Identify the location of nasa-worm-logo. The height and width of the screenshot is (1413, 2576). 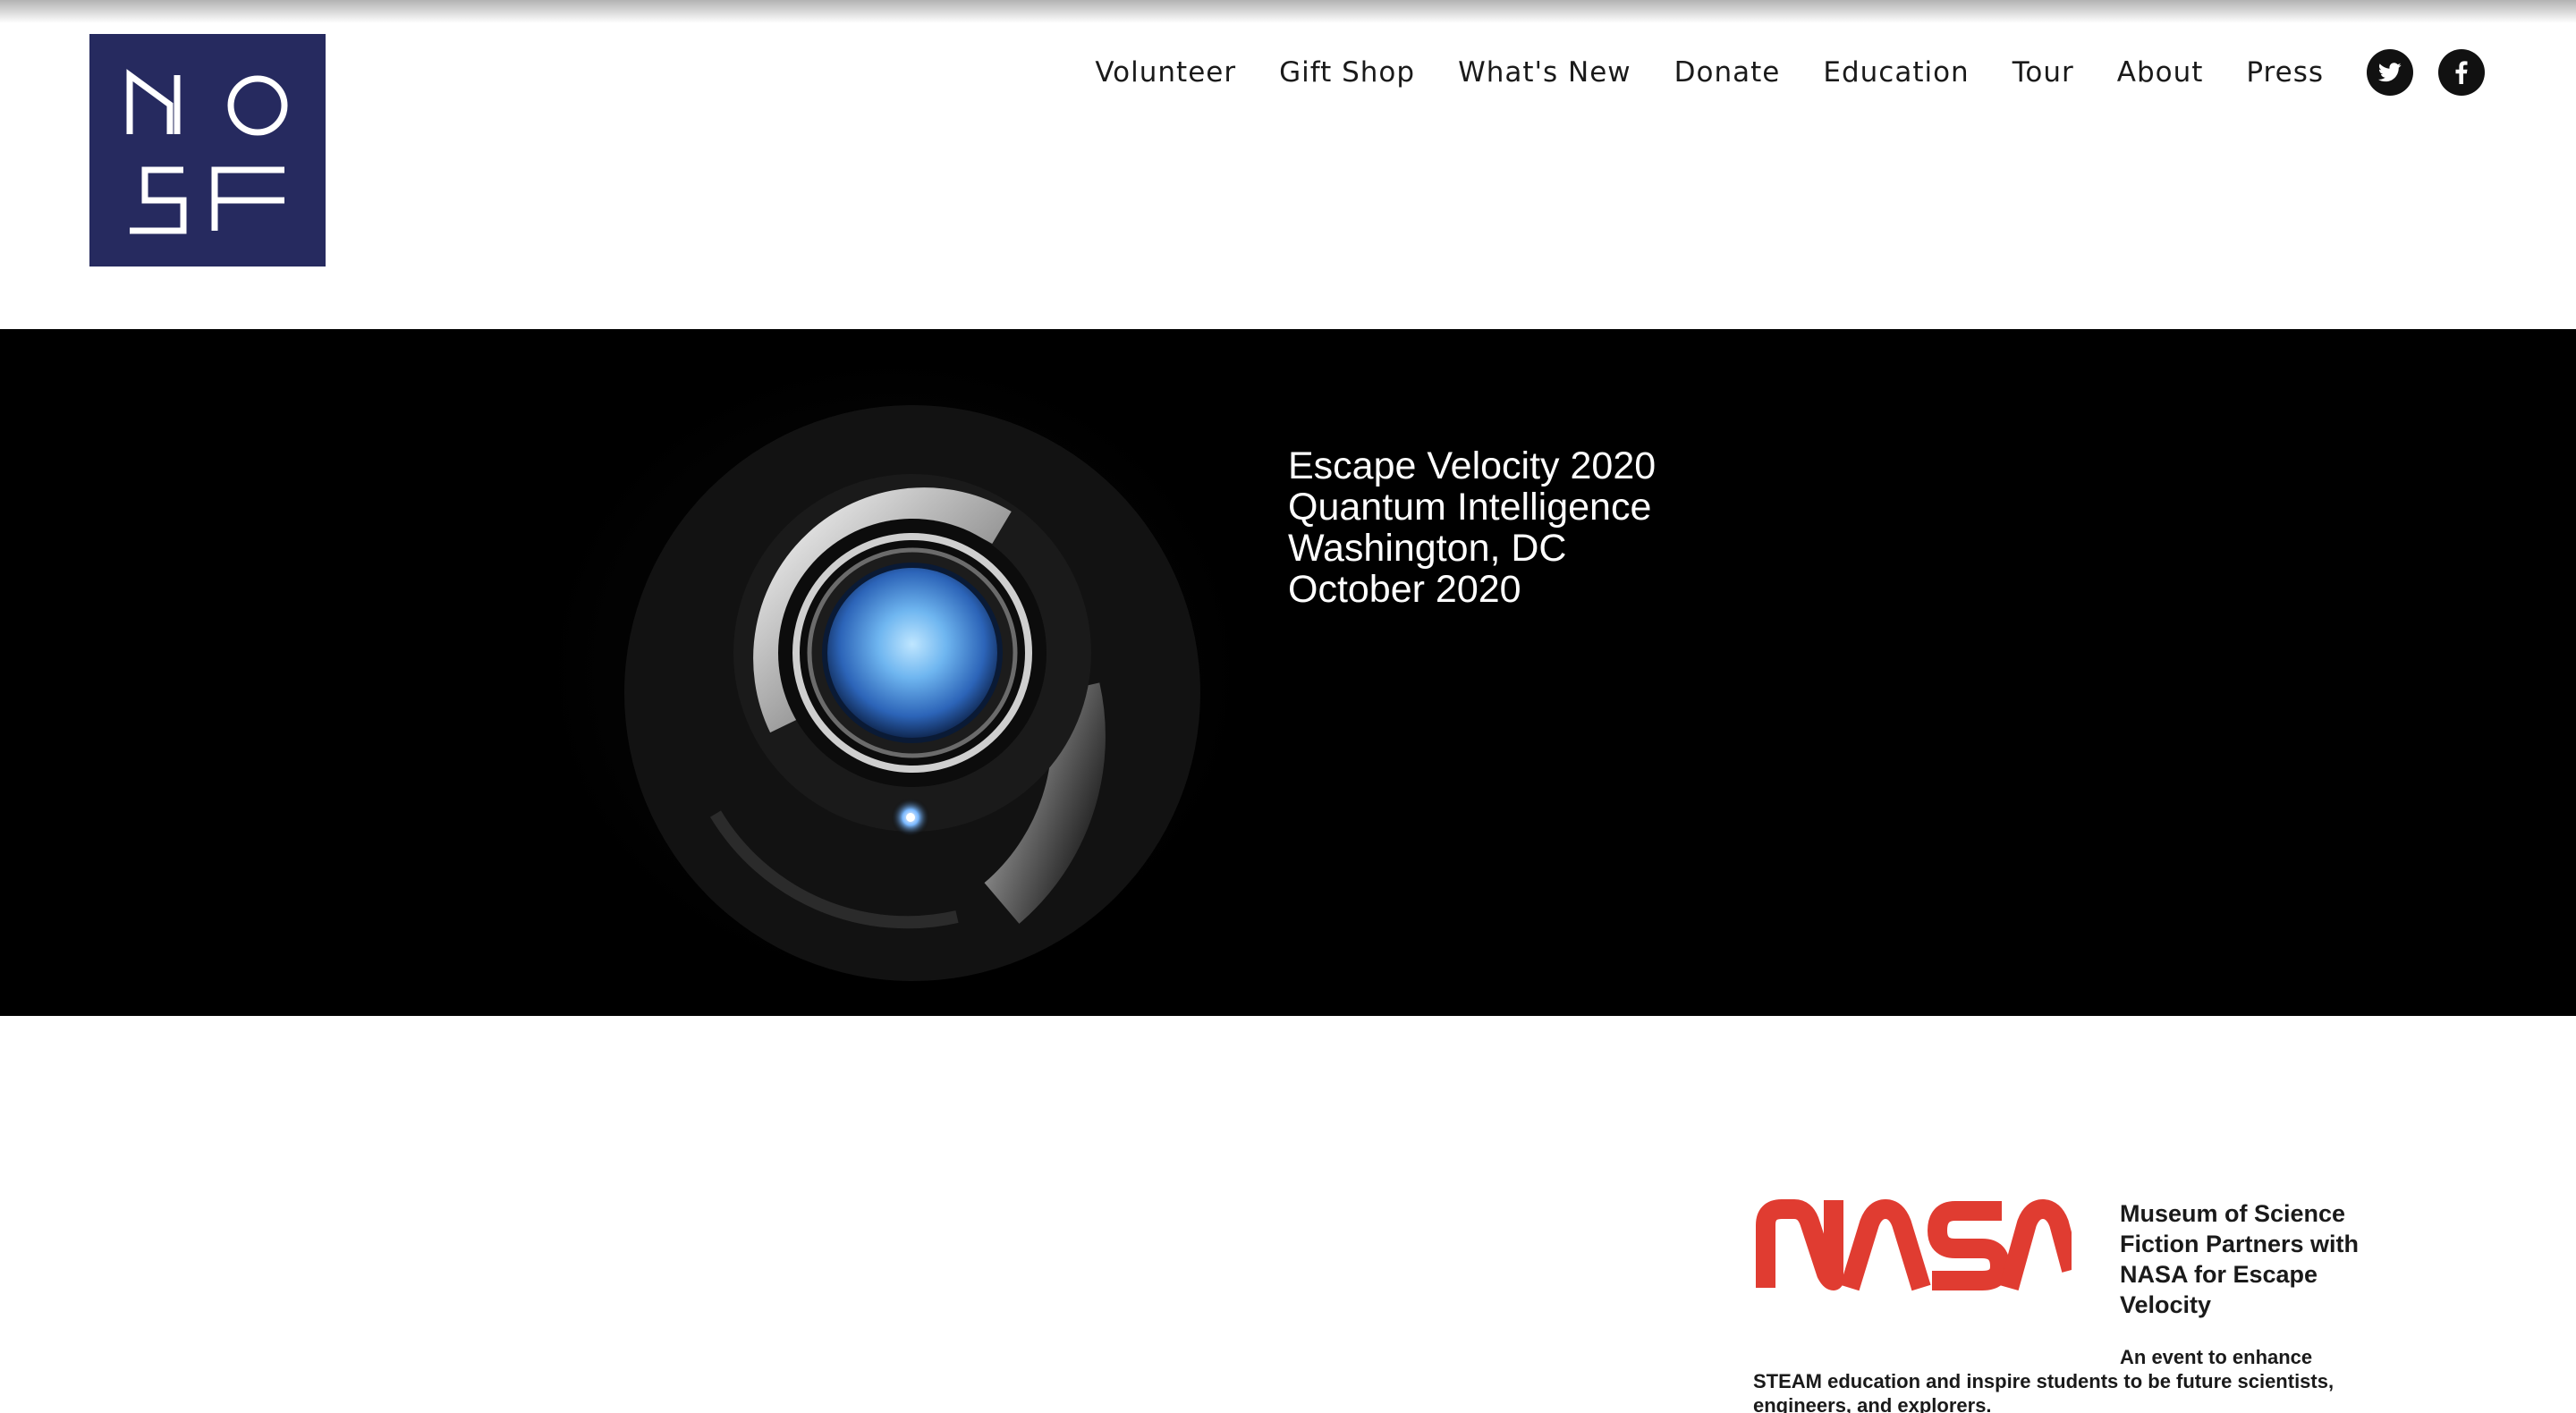
(1914, 1245).